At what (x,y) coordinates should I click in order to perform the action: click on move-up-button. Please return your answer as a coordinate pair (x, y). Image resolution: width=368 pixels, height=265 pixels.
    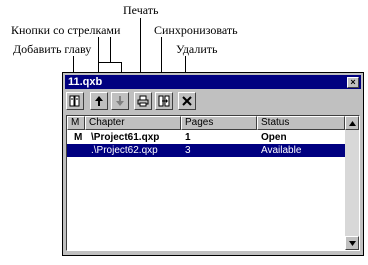
    Looking at the image, I should click on (99, 101).